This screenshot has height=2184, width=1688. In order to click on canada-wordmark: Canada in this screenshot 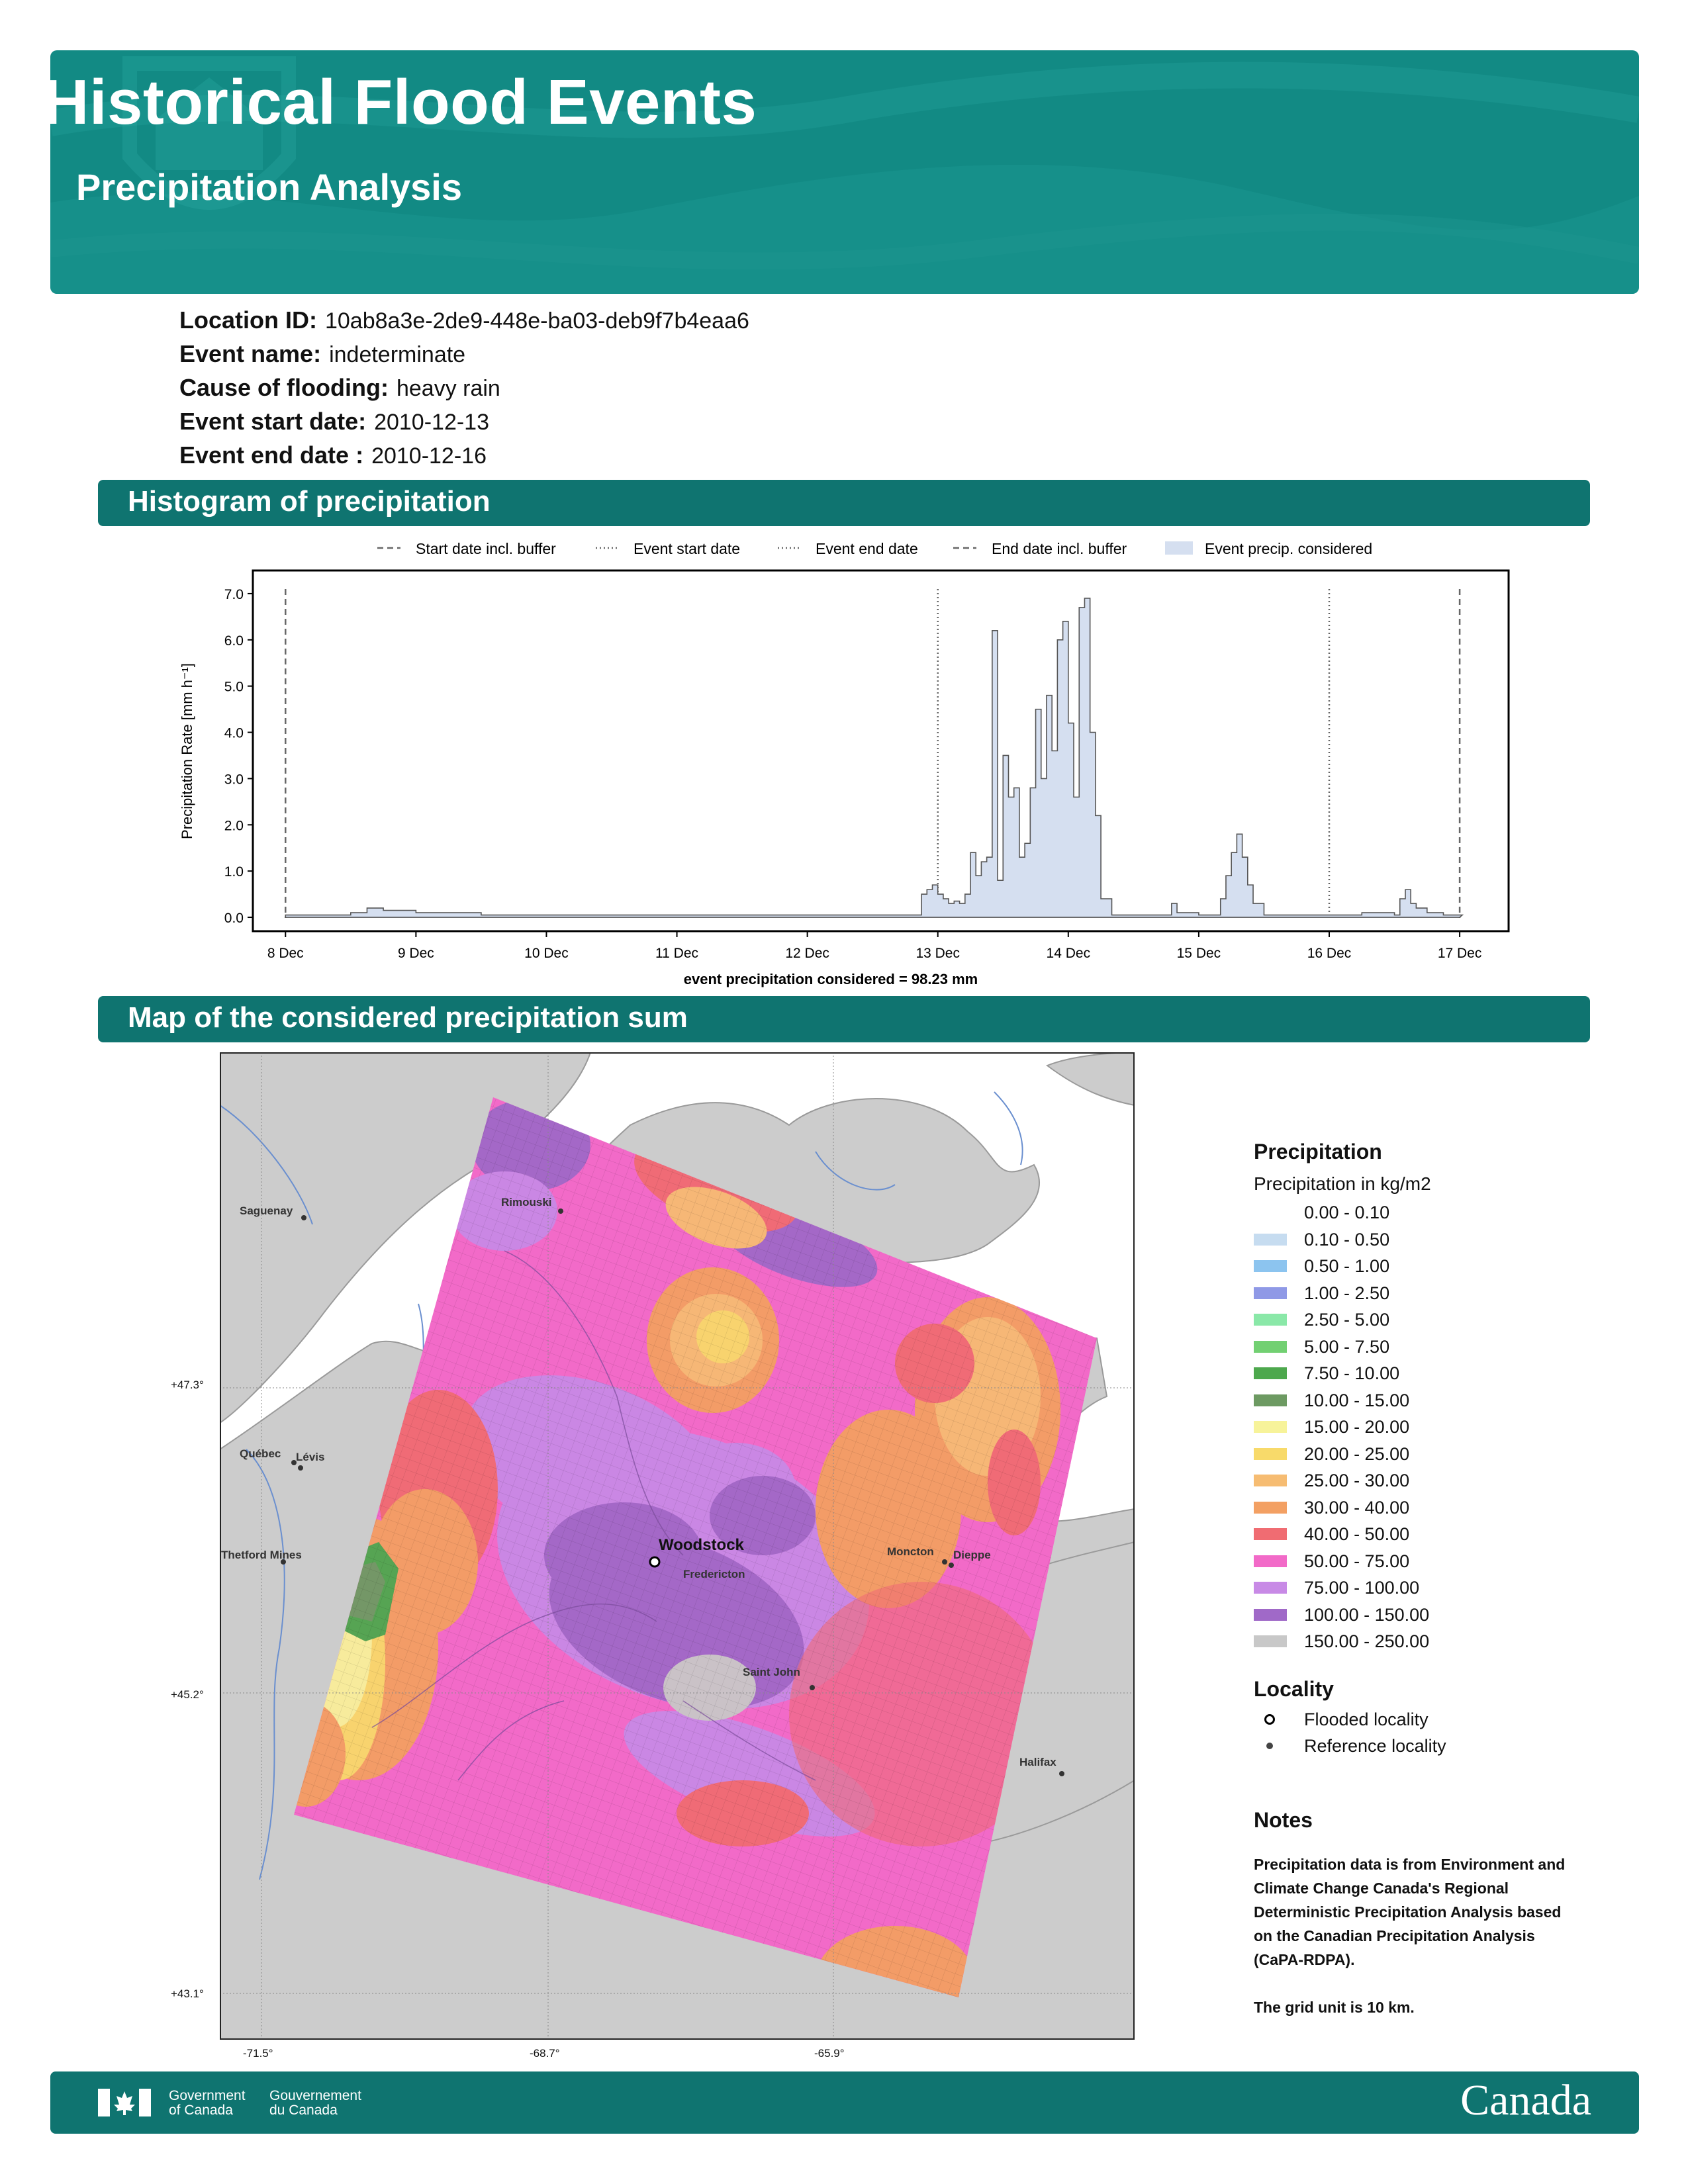, I will do `click(1525, 2100)`.